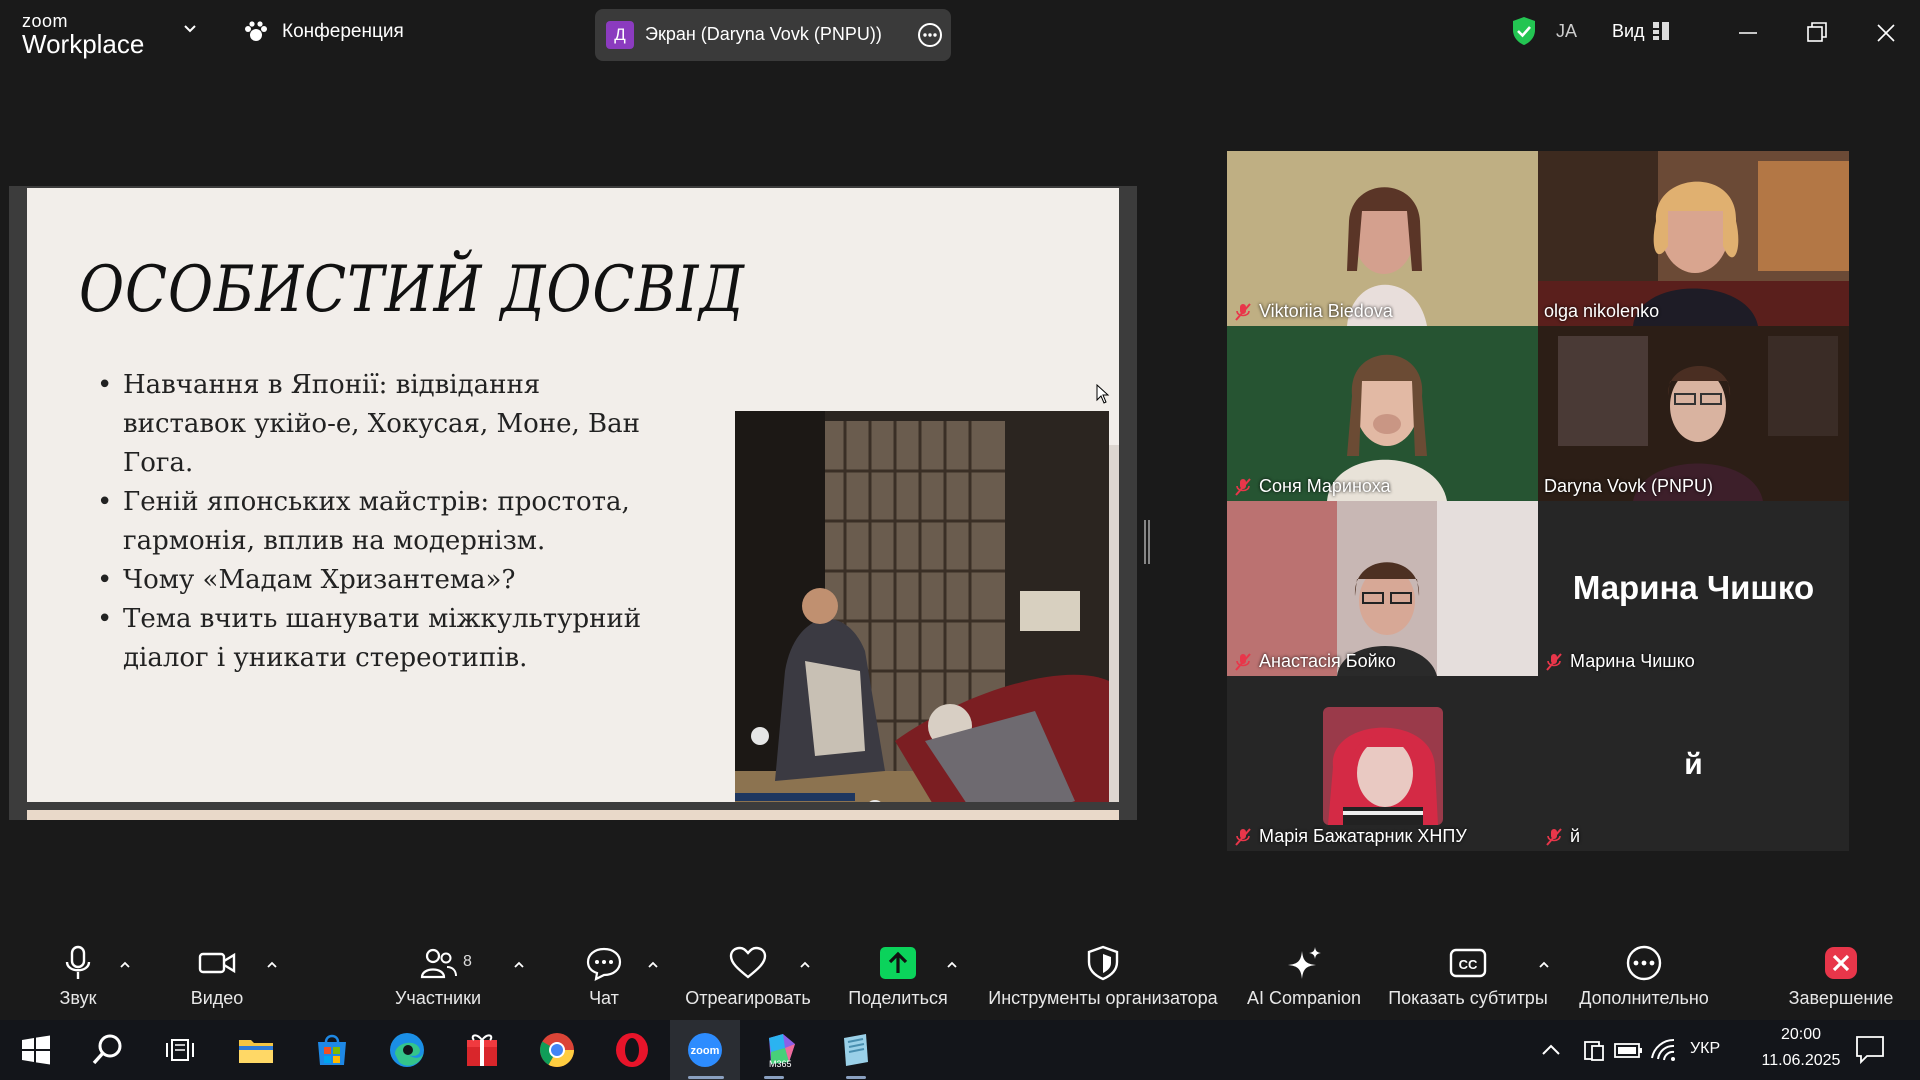 The height and width of the screenshot is (1080, 1920). Describe the element at coordinates (1870, 1049) in the screenshot. I see `notifications-icon` at that location.